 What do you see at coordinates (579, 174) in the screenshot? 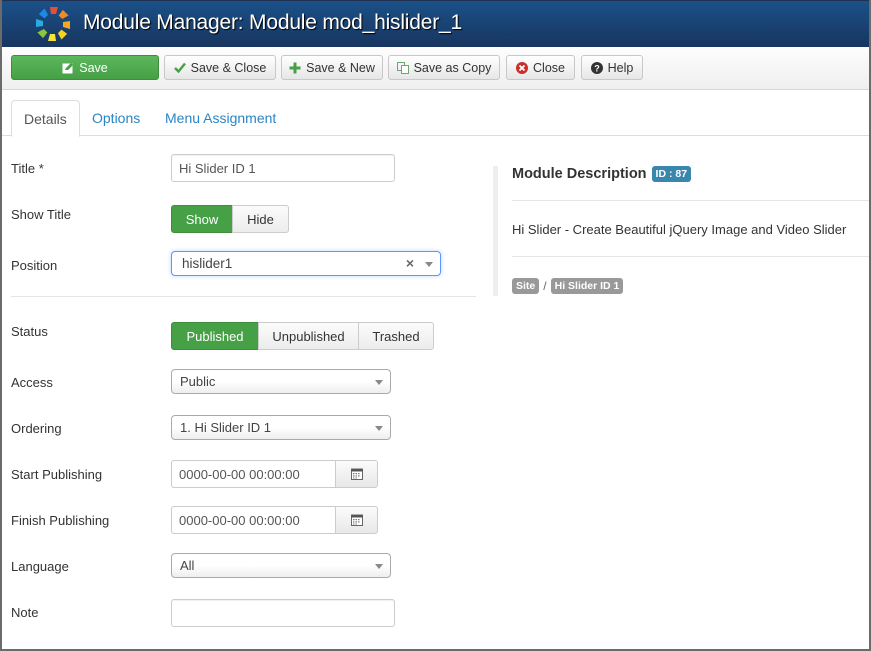
I see `module-description-title: Module Description` at bounding box center [579, 174].